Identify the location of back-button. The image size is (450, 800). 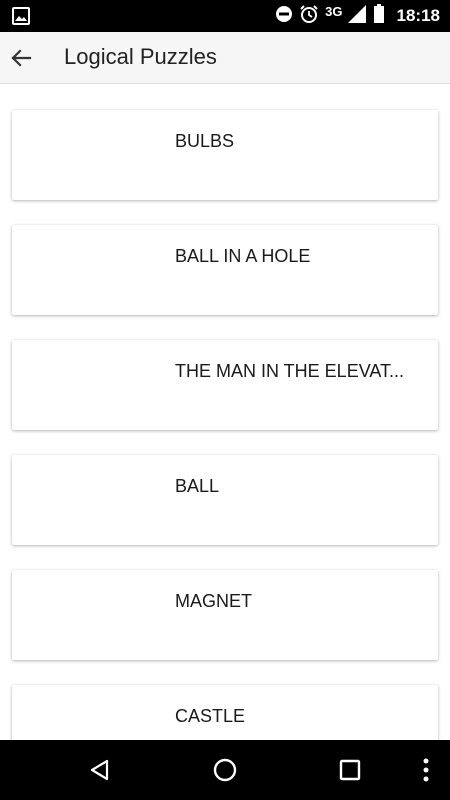
(21, 58).